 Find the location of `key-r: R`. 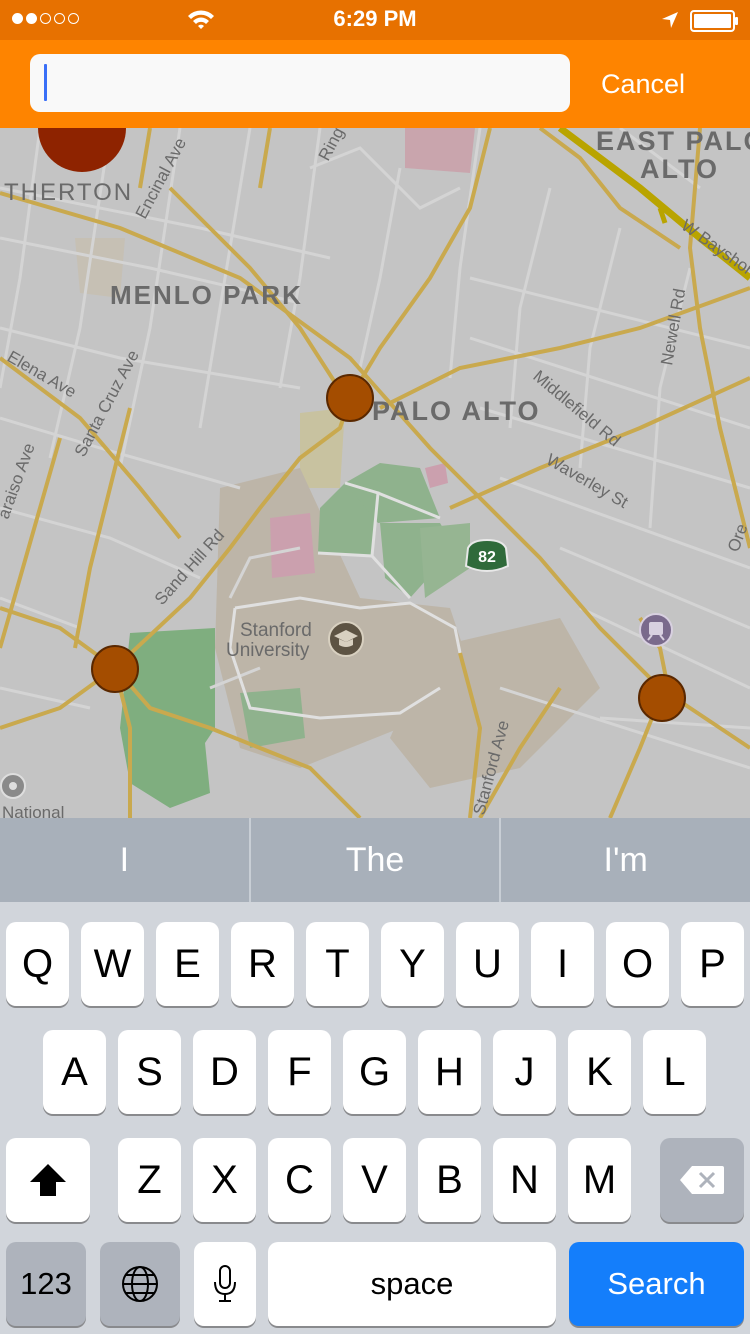

key-r: R is located at coordinates (262, 964).